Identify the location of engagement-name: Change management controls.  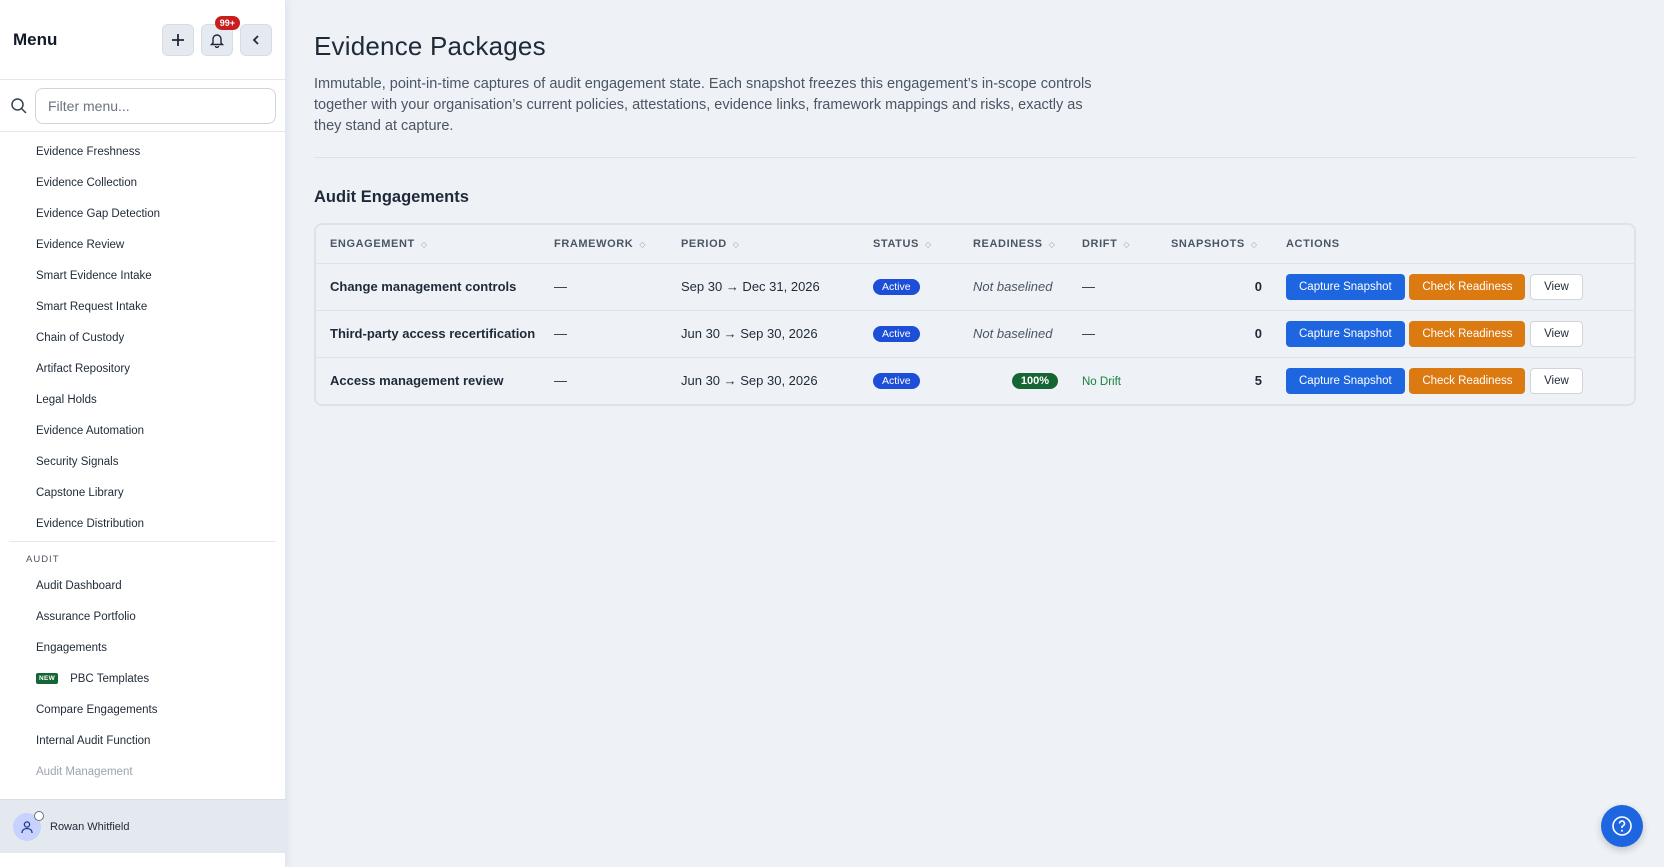
(423, 286).